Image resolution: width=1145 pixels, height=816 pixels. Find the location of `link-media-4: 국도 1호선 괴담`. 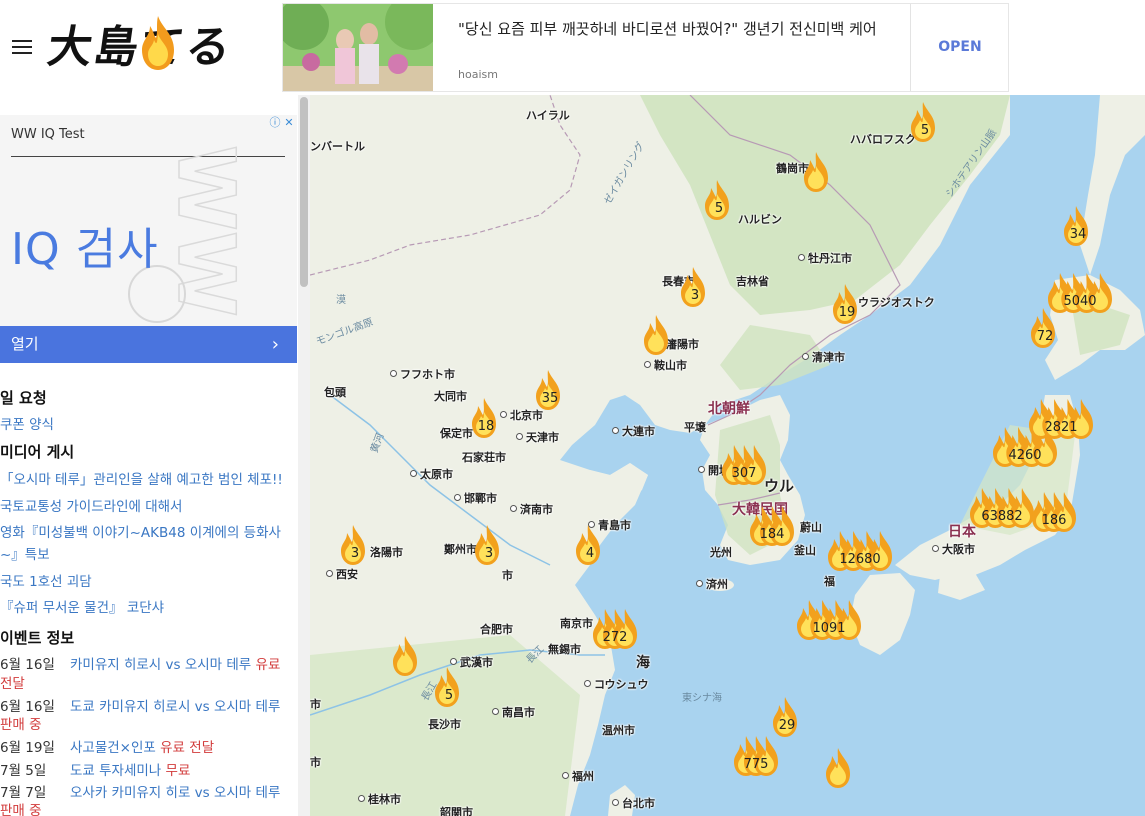

link-media-4: 국도 1호선 괴담 is located at coordinates (46, 580).